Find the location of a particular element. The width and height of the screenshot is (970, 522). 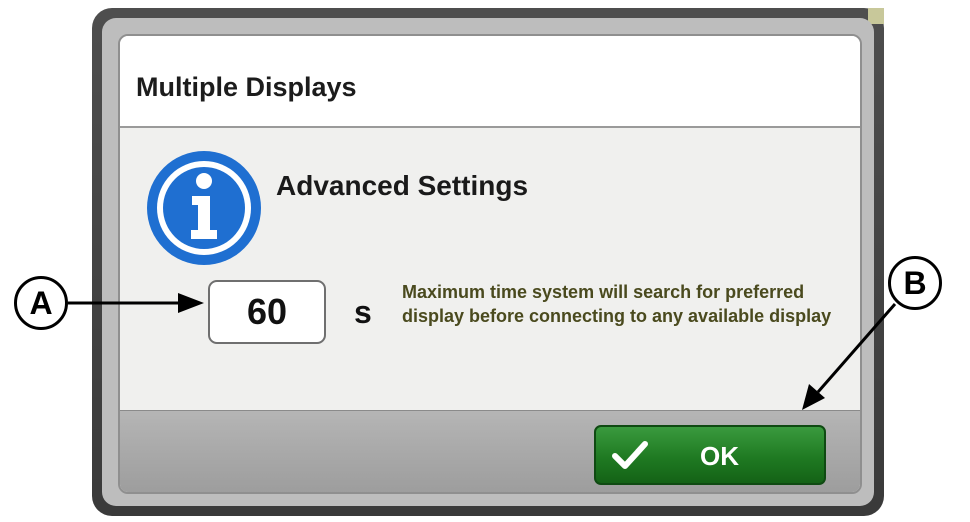

search-time-field: 60 is located at coordinates (267, 312).